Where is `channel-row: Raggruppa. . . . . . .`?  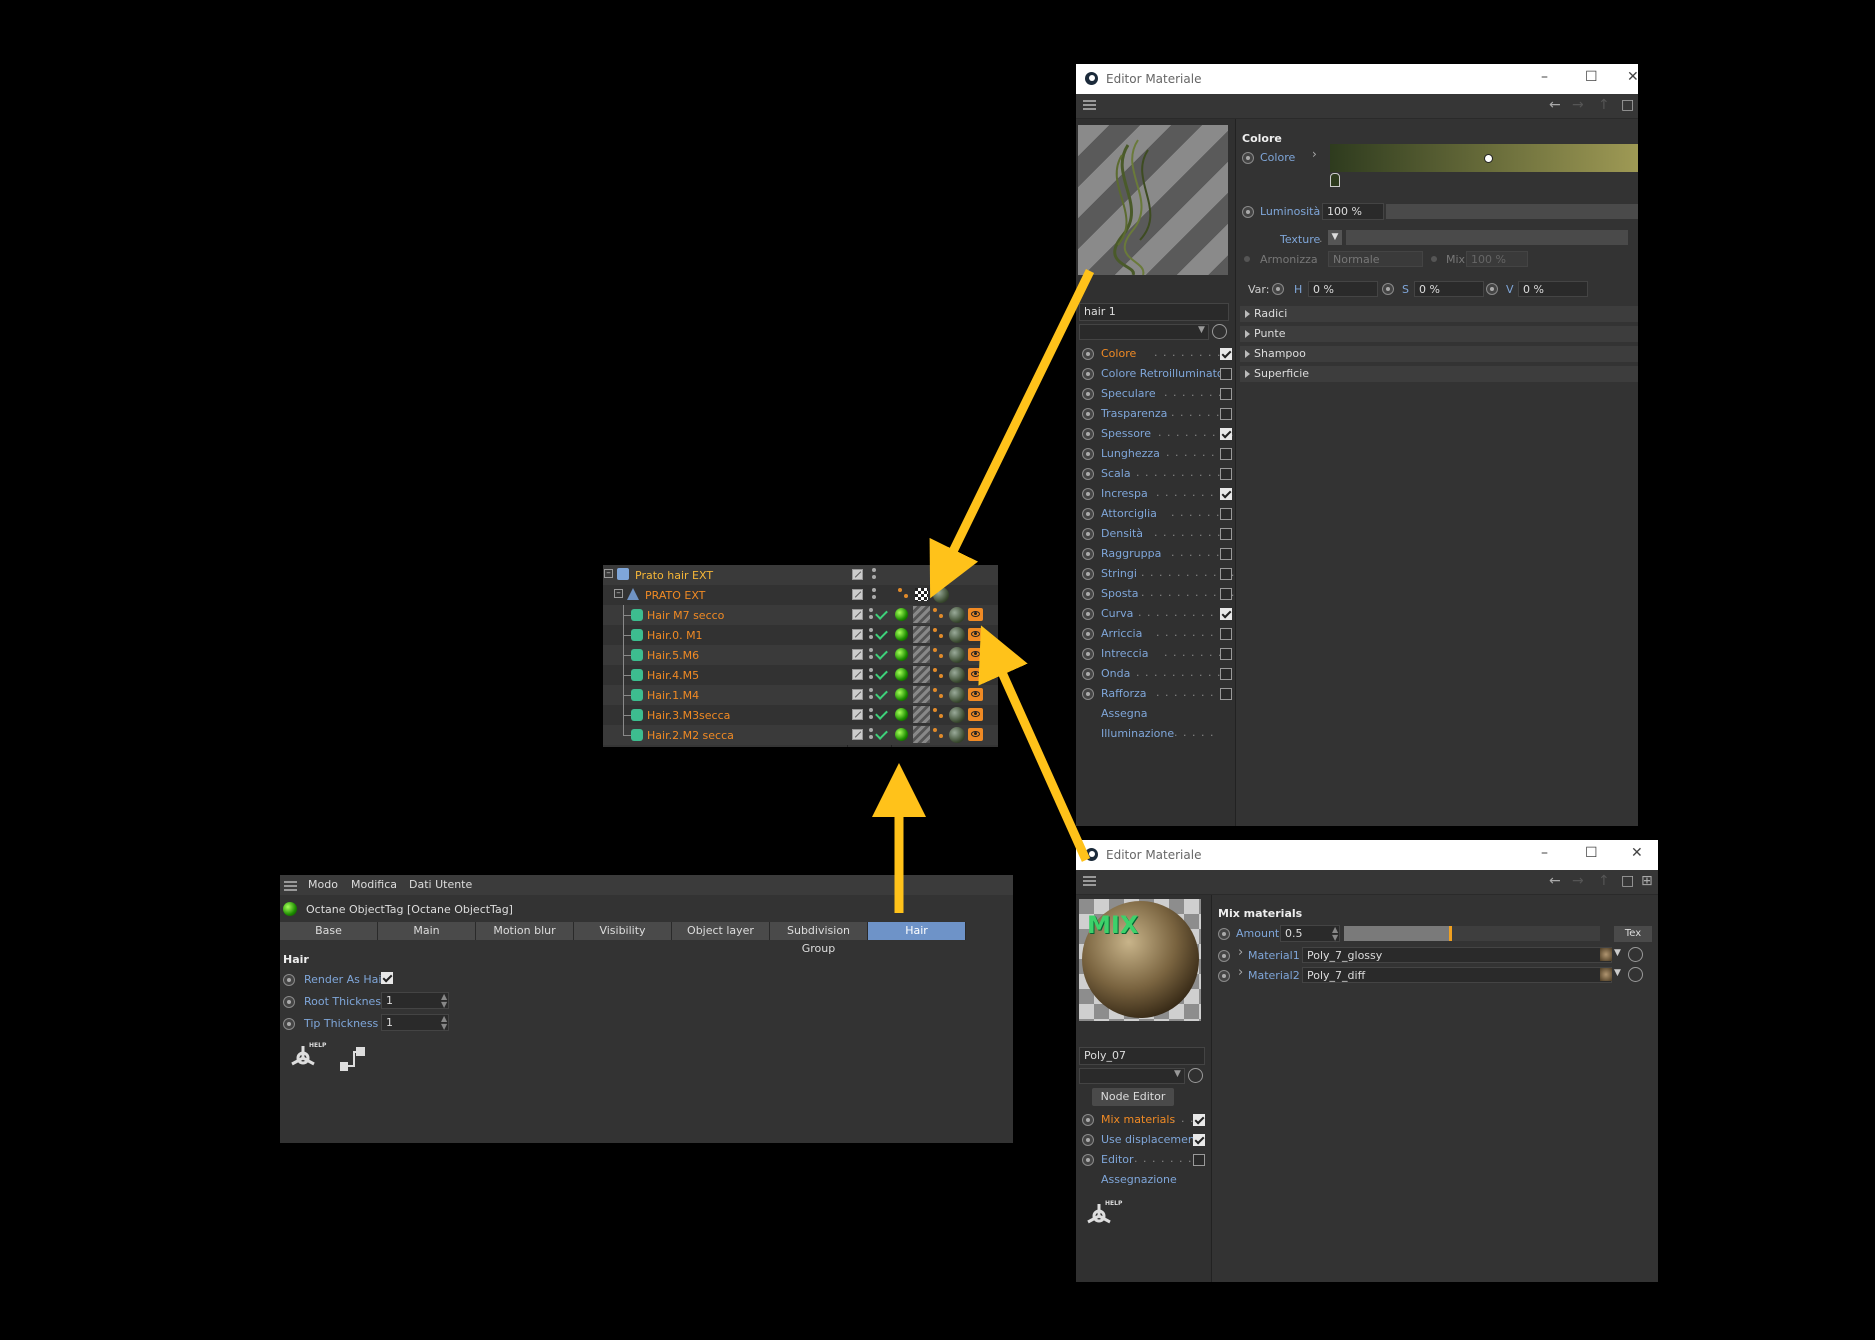
channel-row: Raggruppa. . . . . . . is located at coordinates (1154, 554).